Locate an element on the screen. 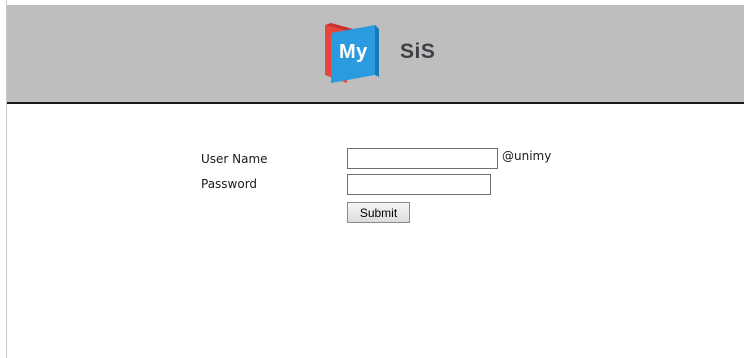 This screenshot has width=744, height=358. left-border is located at coordinates (3, 179).